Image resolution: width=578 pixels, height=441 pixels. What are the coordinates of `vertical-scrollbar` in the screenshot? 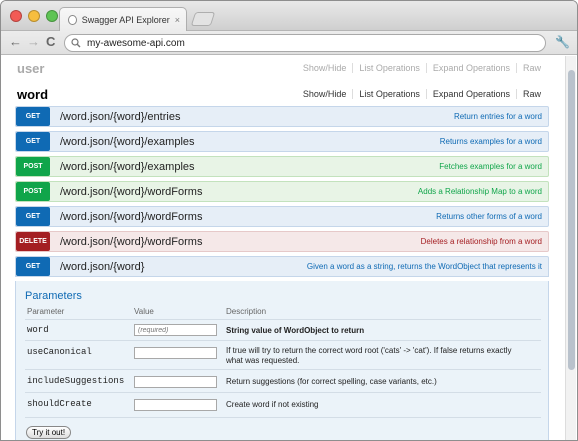 It's located at (570, 248).